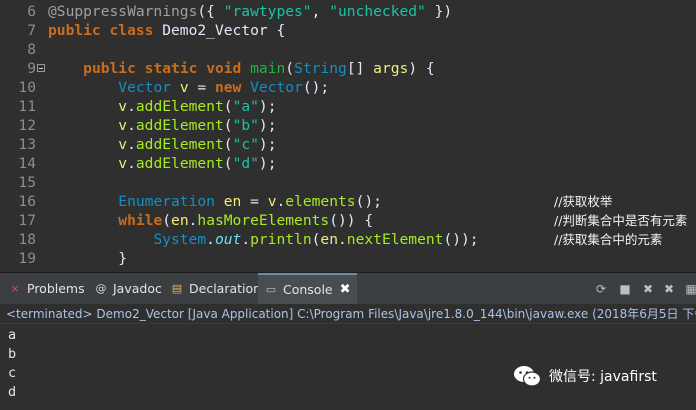 The height and width of the screenshot is (410, 696). Describe the element at coordinates (603, 377) in the screenshot. I see `watermark-text: 微信号: javafirst` at that location.